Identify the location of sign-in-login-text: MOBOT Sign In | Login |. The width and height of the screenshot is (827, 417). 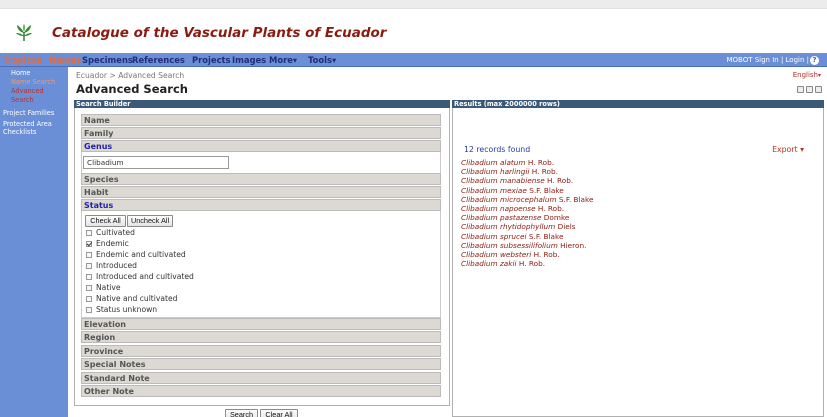
(767, 60).